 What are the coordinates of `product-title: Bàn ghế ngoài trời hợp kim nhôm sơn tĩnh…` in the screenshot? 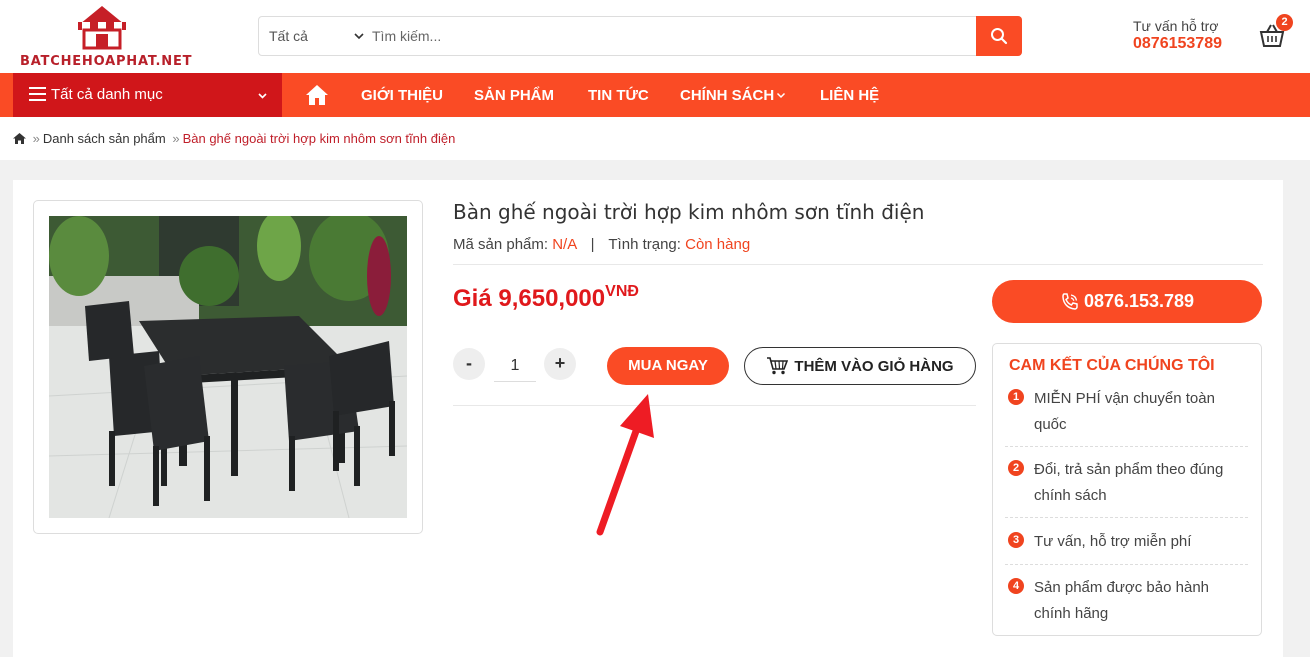 It's located at (689, 212).